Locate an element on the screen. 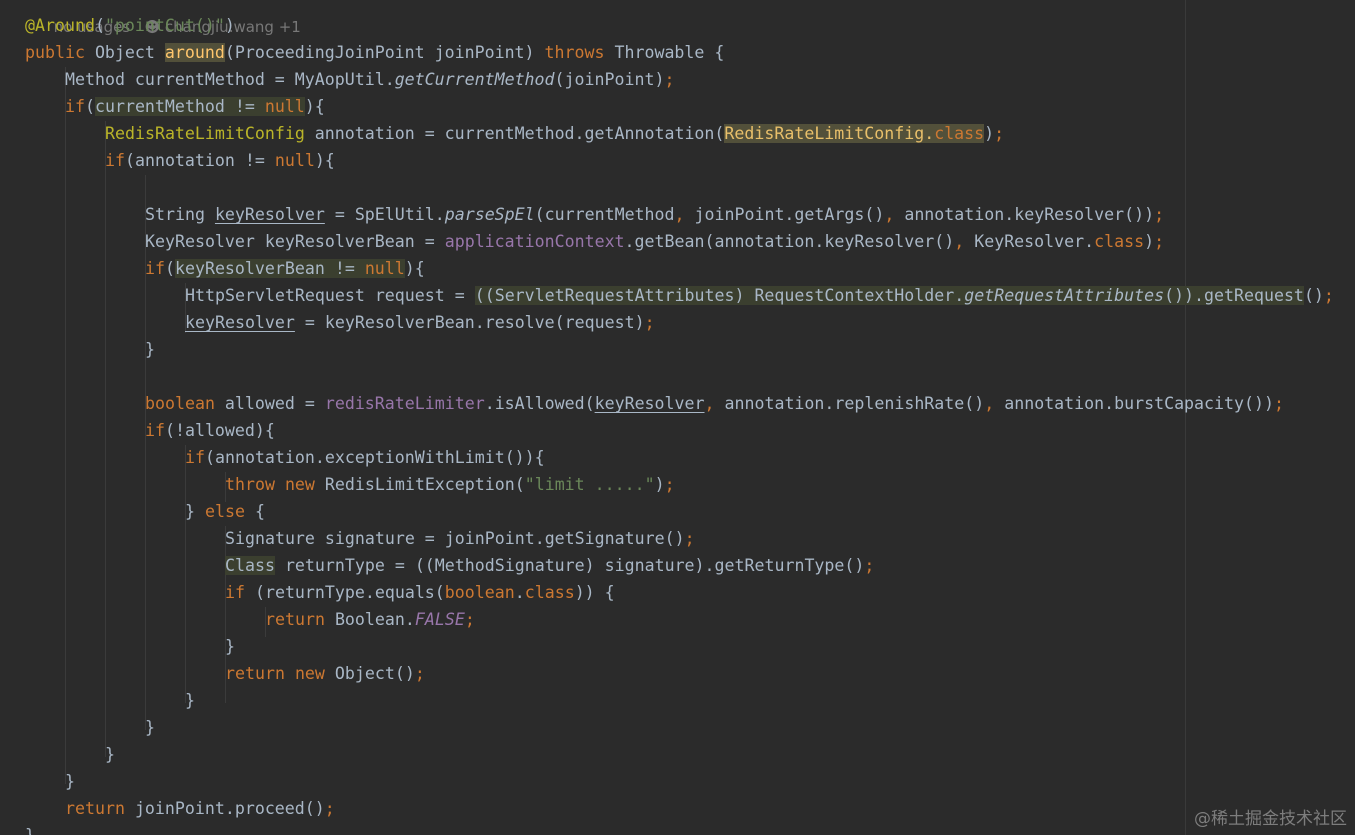 This screenshot has height=835, width=1355. code-token: () is located at coordinates (1313, 295).